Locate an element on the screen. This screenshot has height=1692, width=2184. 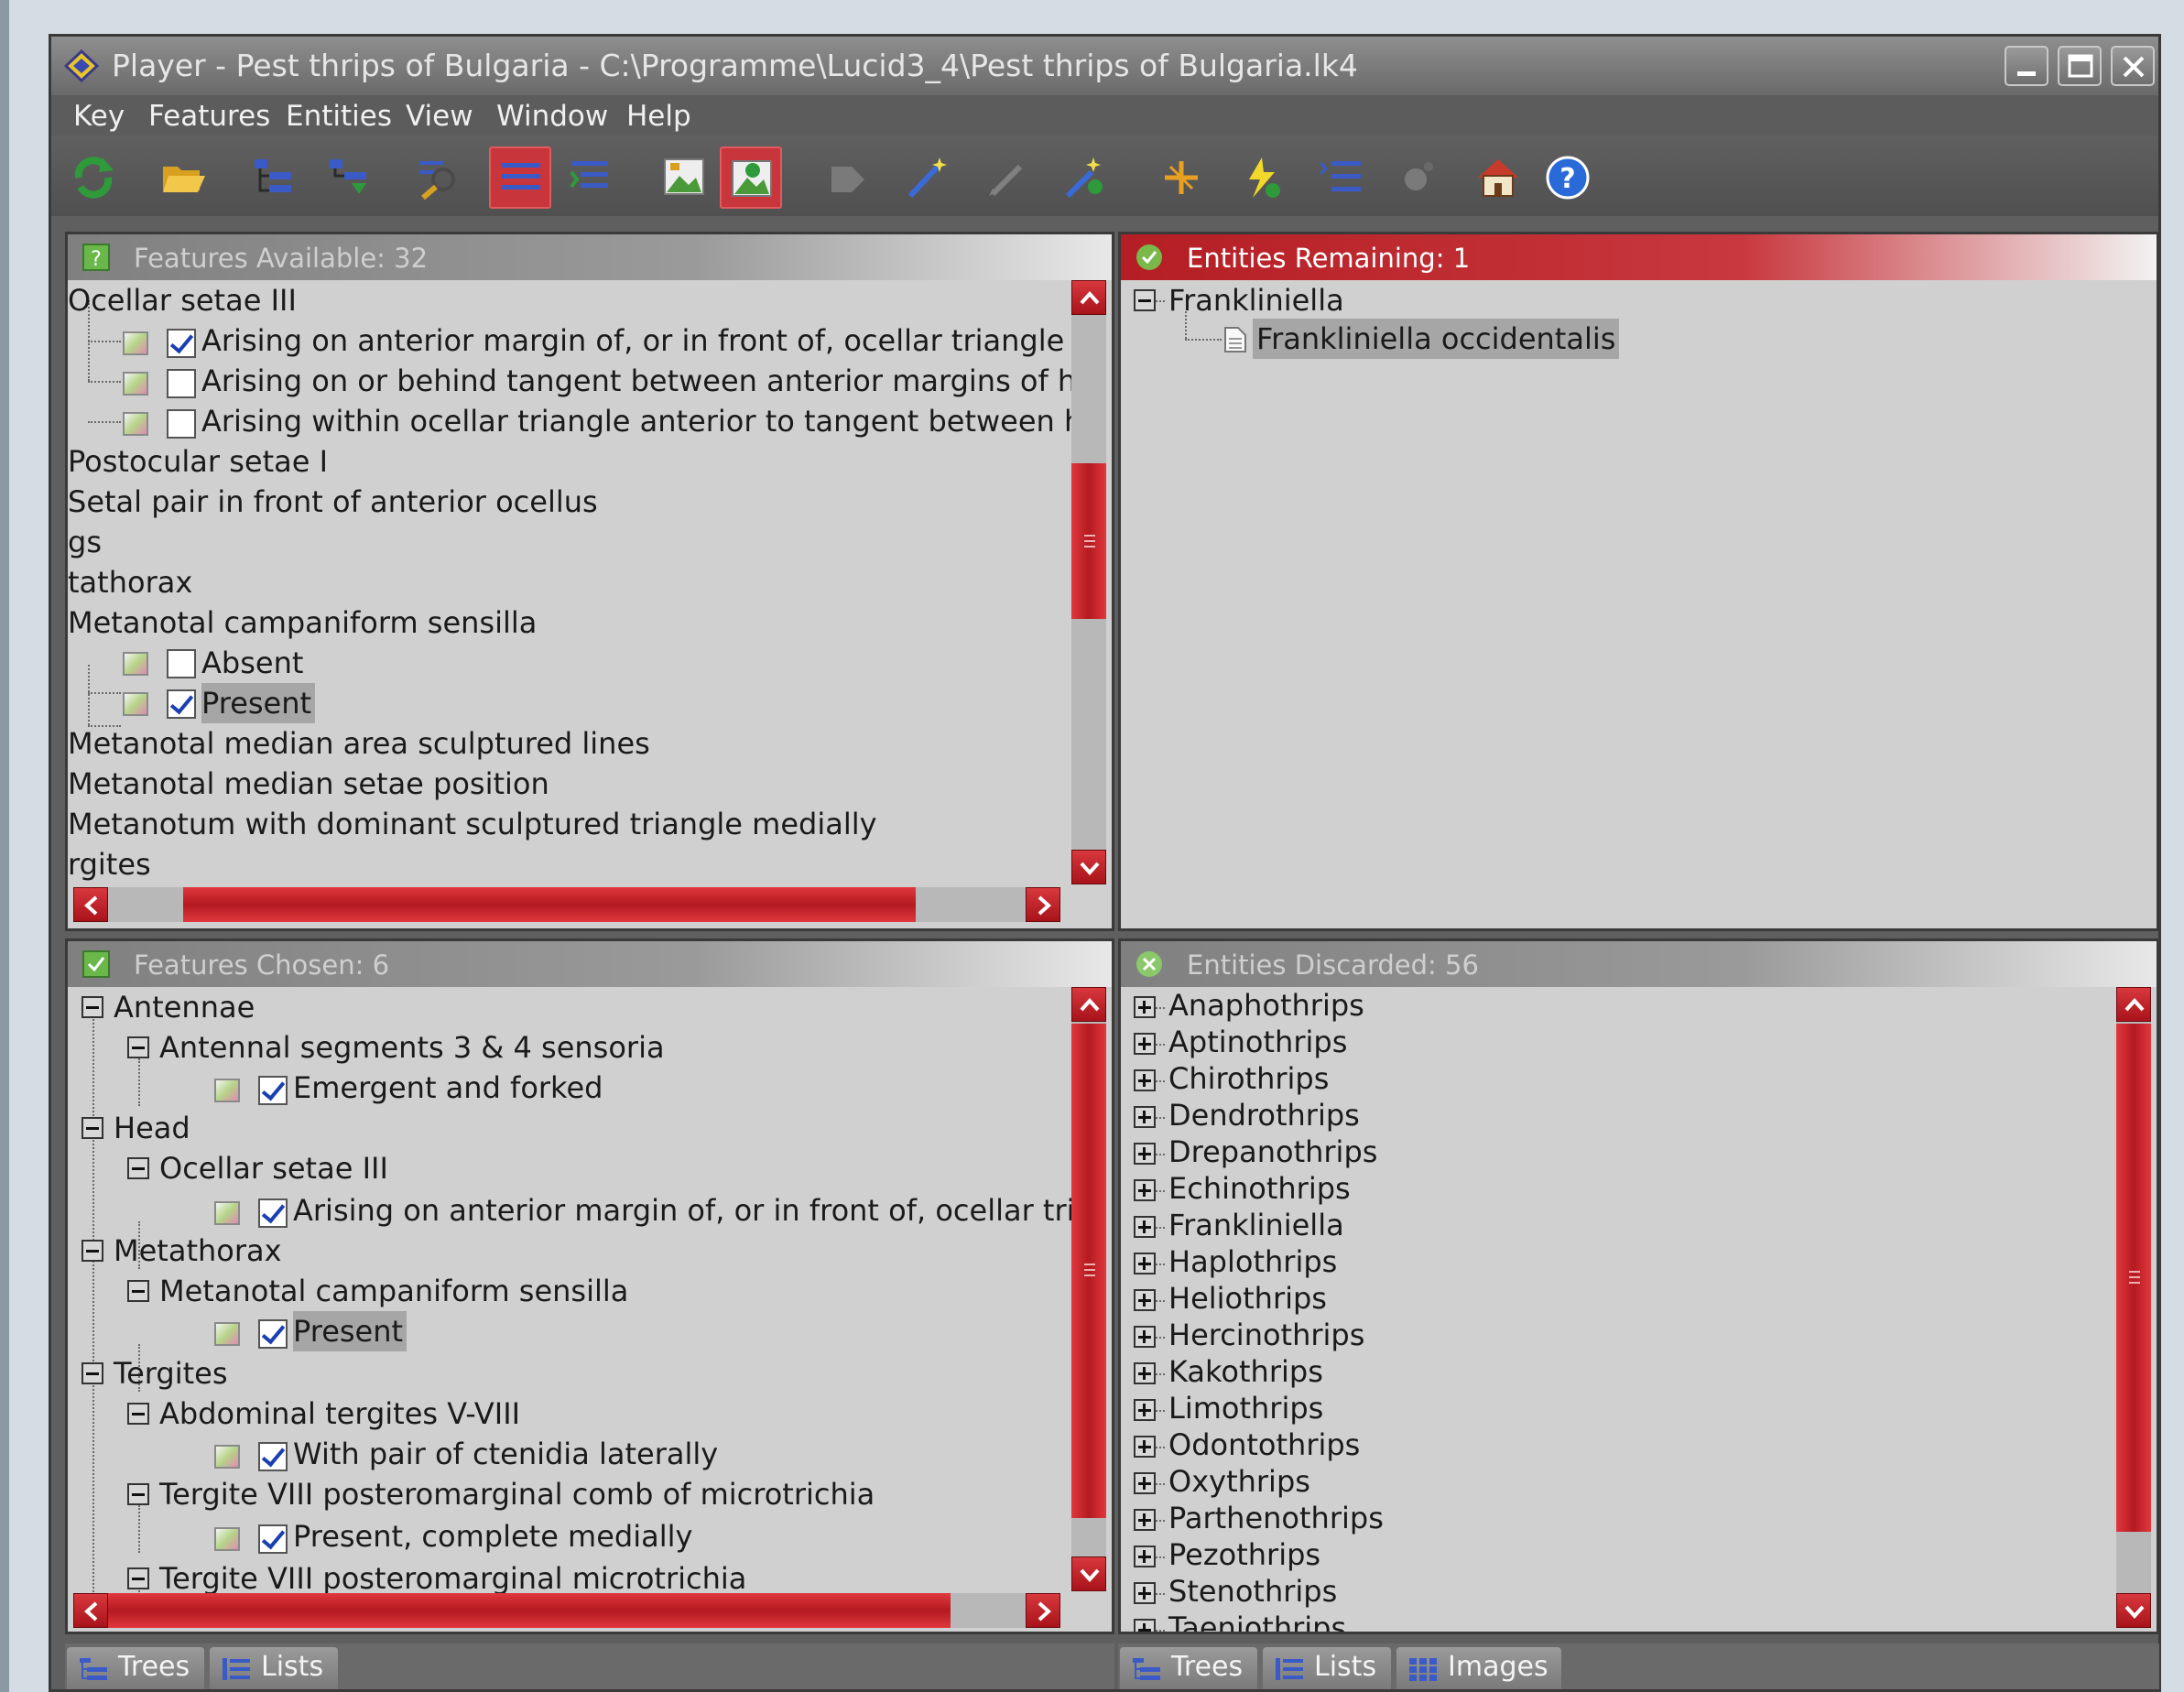
entity-image-button is located at coordinates (751, 178).